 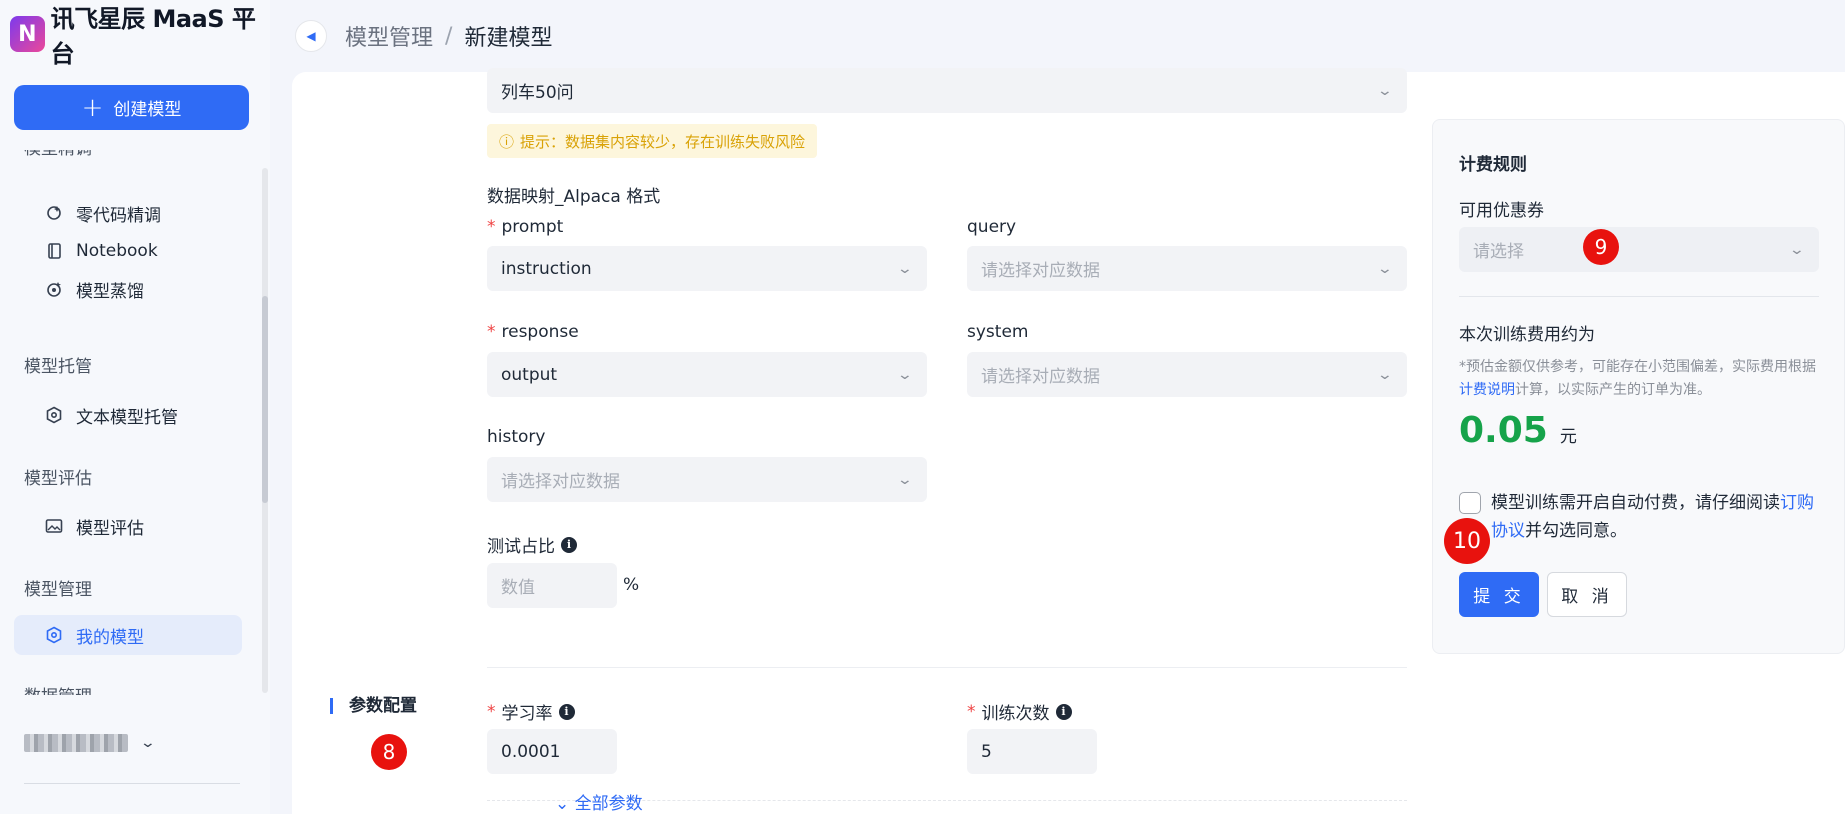 What do you see at coordinates (562, 804) in the screenshot?
I see `double-chevron-down-icon: ⌄` at bounding box center [562, 804].